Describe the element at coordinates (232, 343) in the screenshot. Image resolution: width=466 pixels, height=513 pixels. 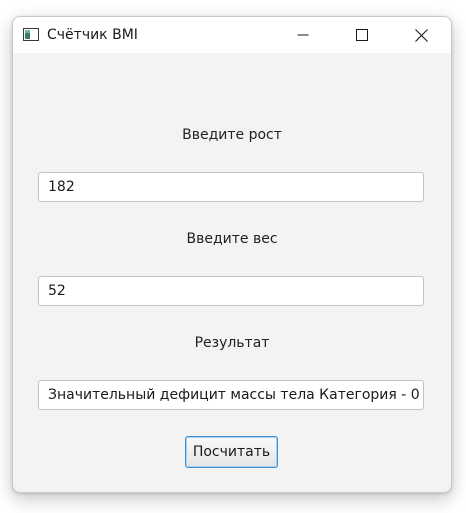
I see `result-label: Результат` at that location.